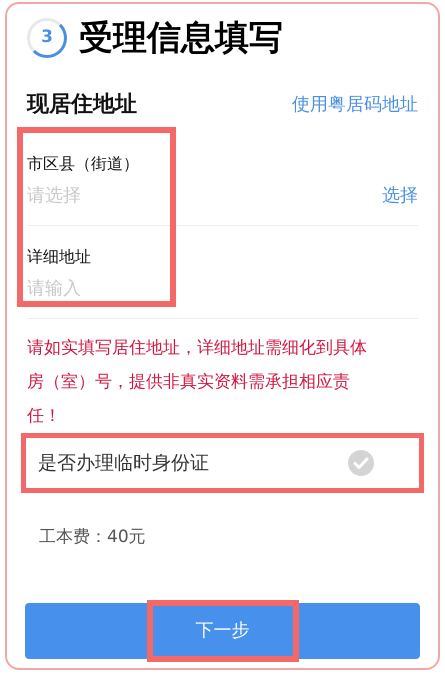 The image size is (445, 674). Describe the element at coordinates (82, 105) in the screenshot. I see `section-title: 现居住地址` at that location.